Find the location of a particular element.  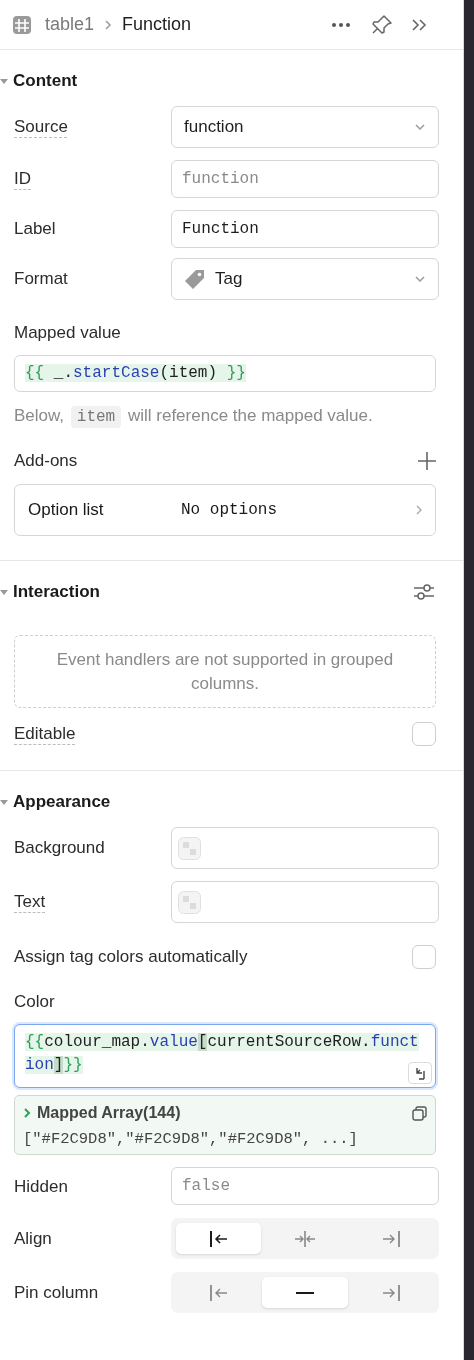

code-text: {{ _.startCase(item) }} is located at coordinates (136, 373).